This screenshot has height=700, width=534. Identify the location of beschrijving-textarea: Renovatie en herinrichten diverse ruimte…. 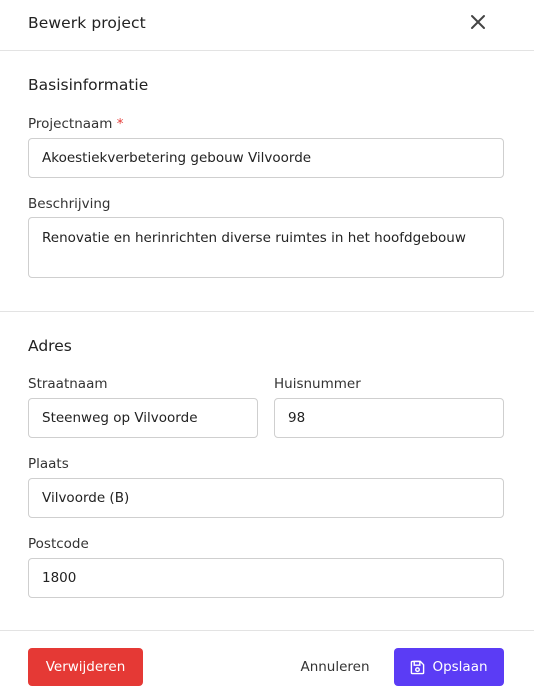
(266, 247).